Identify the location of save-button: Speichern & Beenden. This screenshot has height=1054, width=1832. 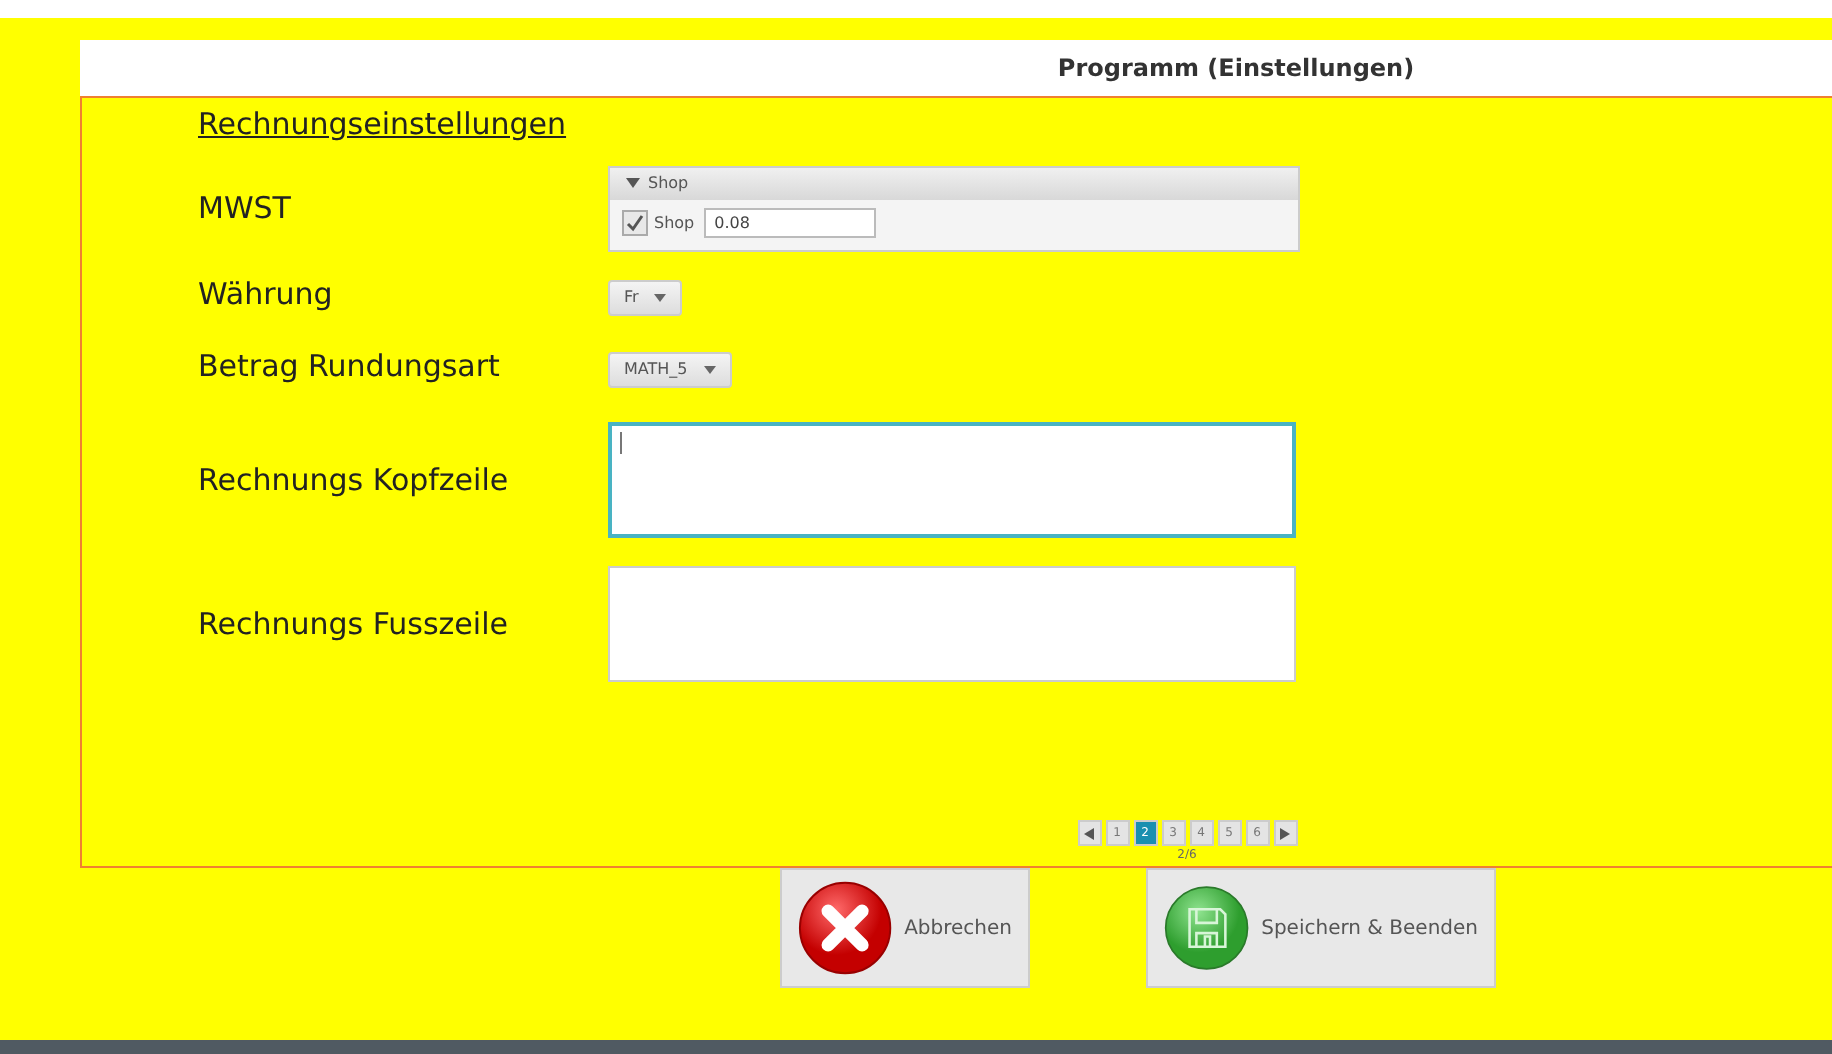
(1321, 928).